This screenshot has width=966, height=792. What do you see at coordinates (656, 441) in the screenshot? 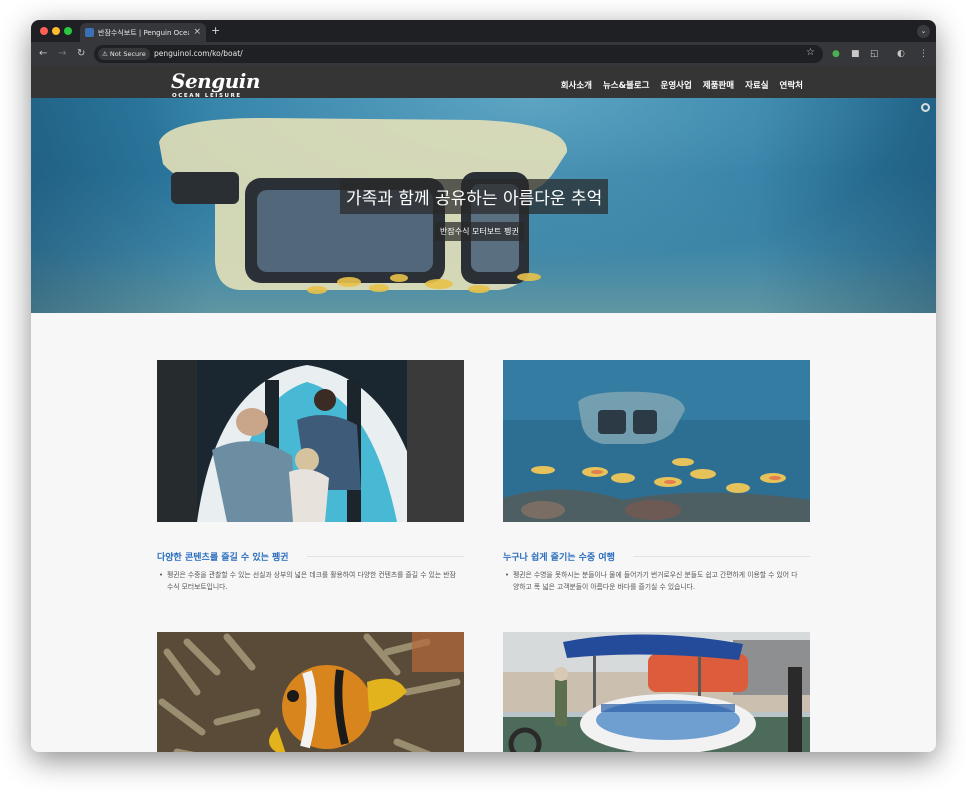
I see `underwater-boat-photo` at bounding box center [656, 441].